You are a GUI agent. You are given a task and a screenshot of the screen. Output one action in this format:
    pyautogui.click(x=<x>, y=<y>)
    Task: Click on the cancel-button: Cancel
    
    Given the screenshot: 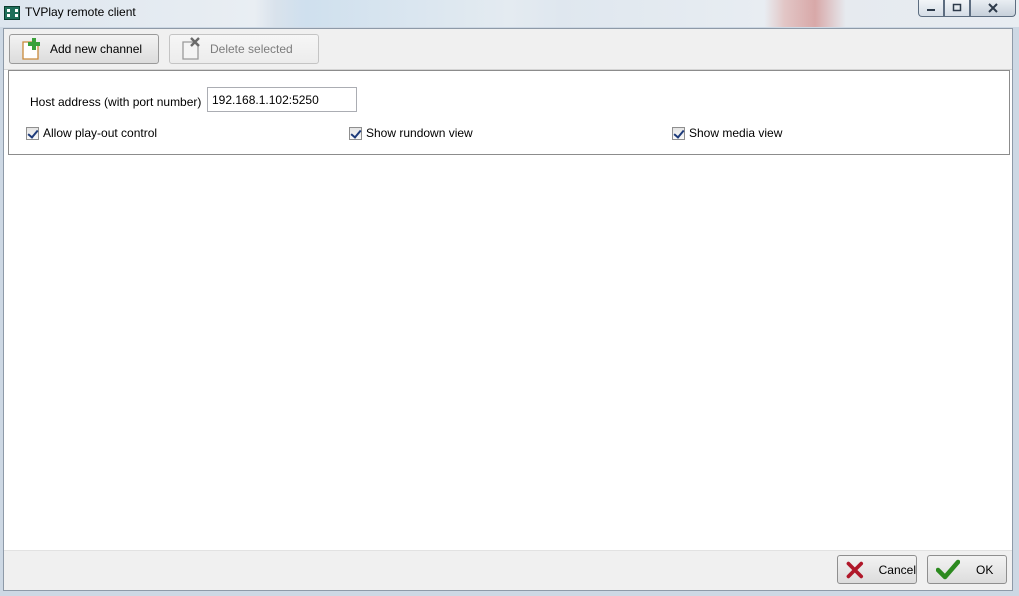 What is the action you would take?
    pyautogui.click(x=877, y=569)
    